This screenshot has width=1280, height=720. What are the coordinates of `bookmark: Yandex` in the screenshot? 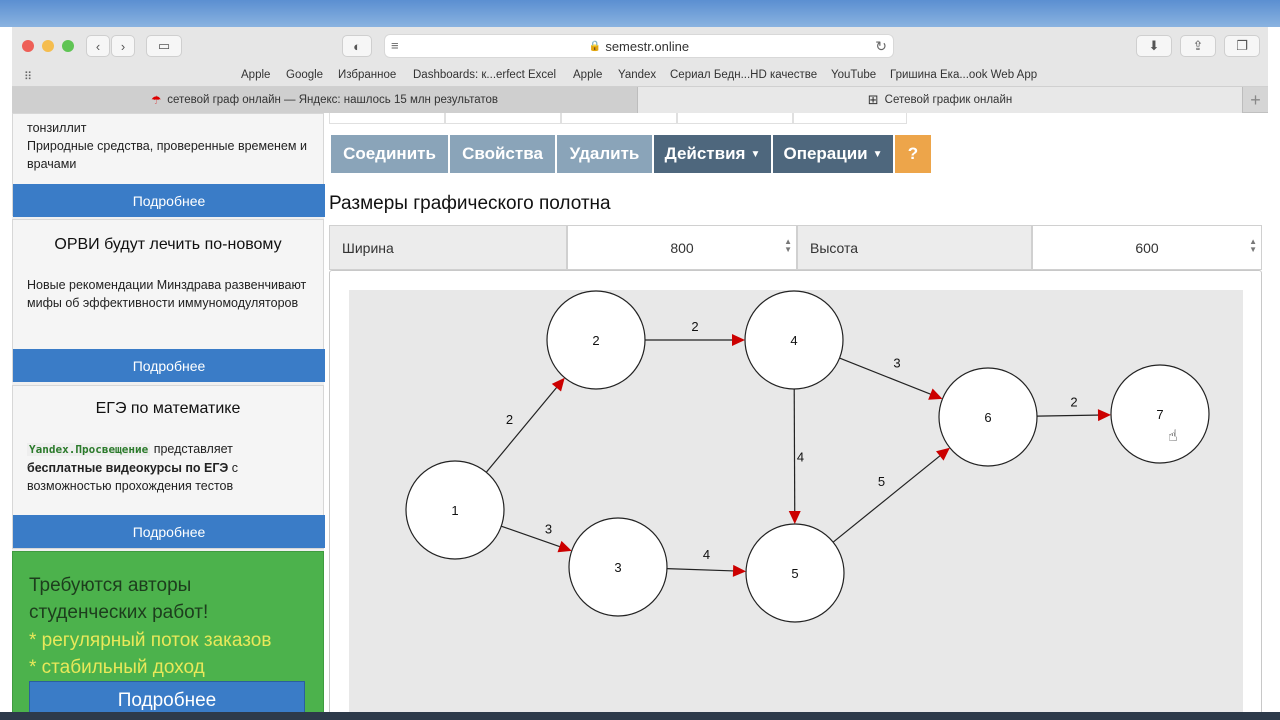 It's located at (637, 75).